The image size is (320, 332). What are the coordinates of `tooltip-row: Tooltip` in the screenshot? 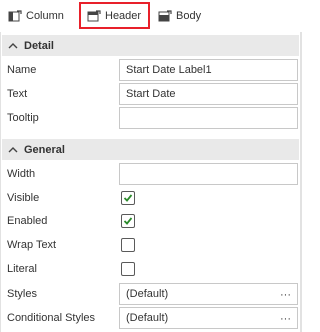 It's located at (150, 119).